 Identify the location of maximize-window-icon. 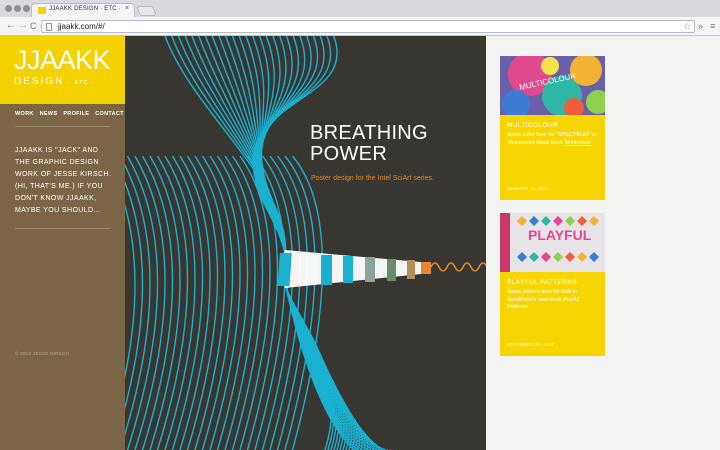
(26, 8).